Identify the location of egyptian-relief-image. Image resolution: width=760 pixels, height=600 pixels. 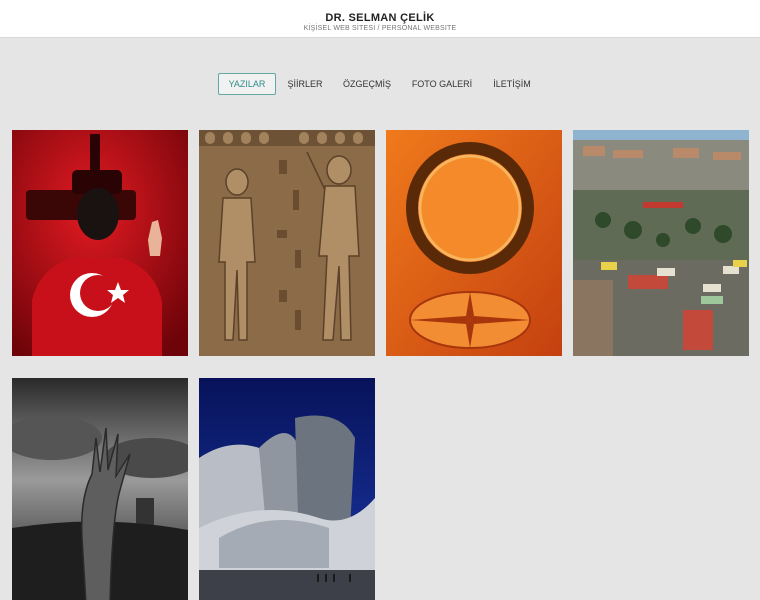
(287, 243).